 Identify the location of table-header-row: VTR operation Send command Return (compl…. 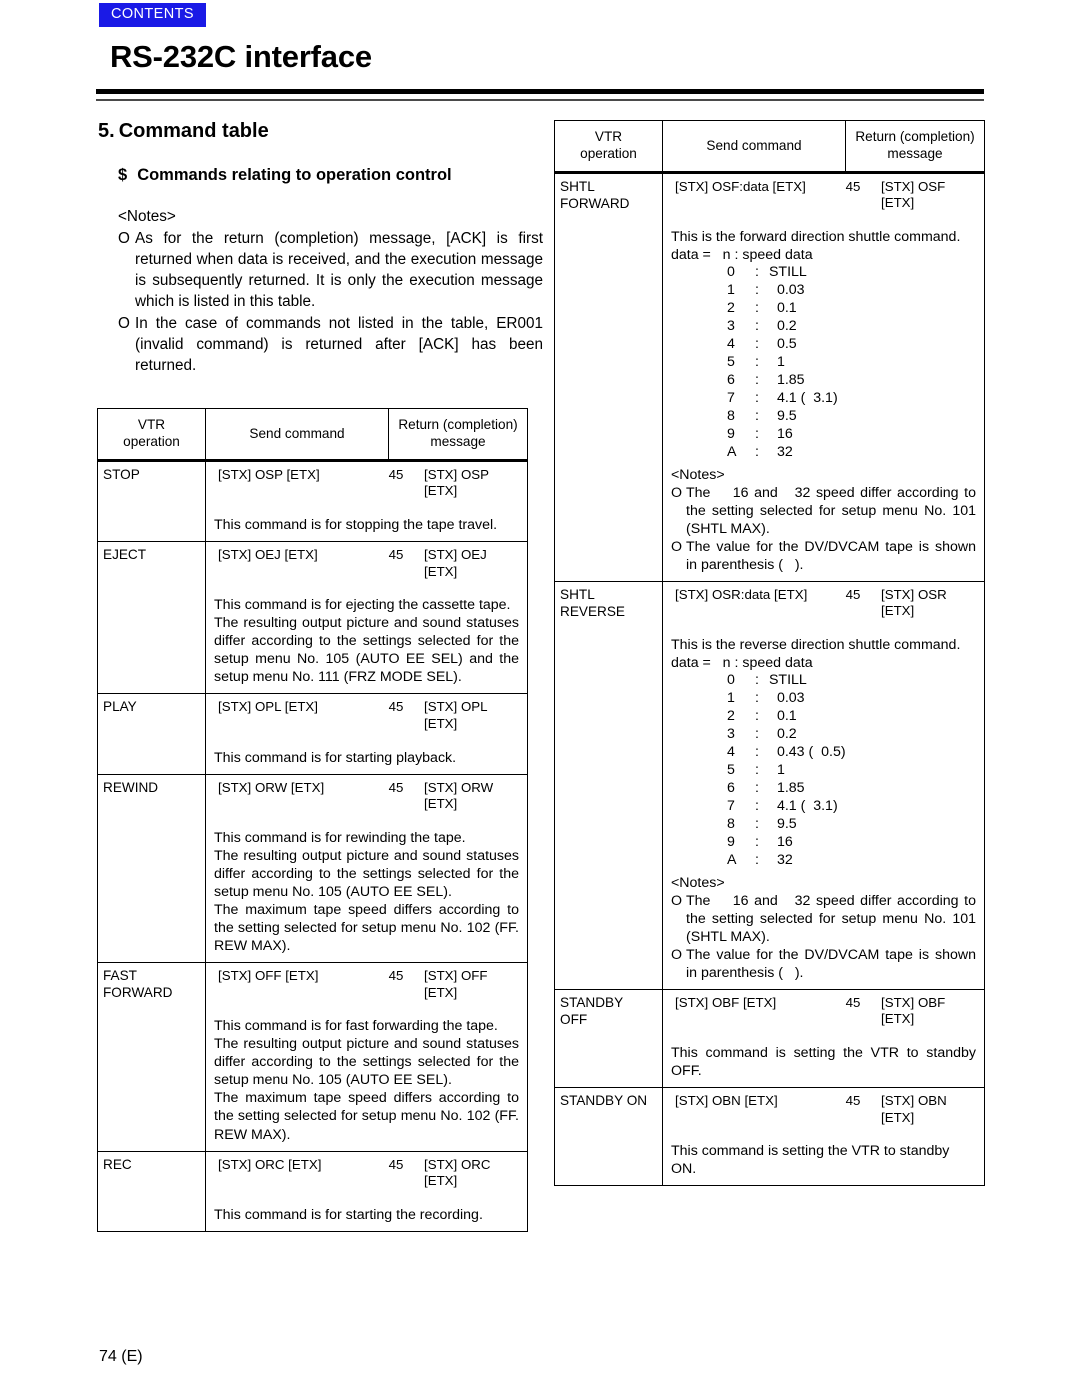
(769, 147).